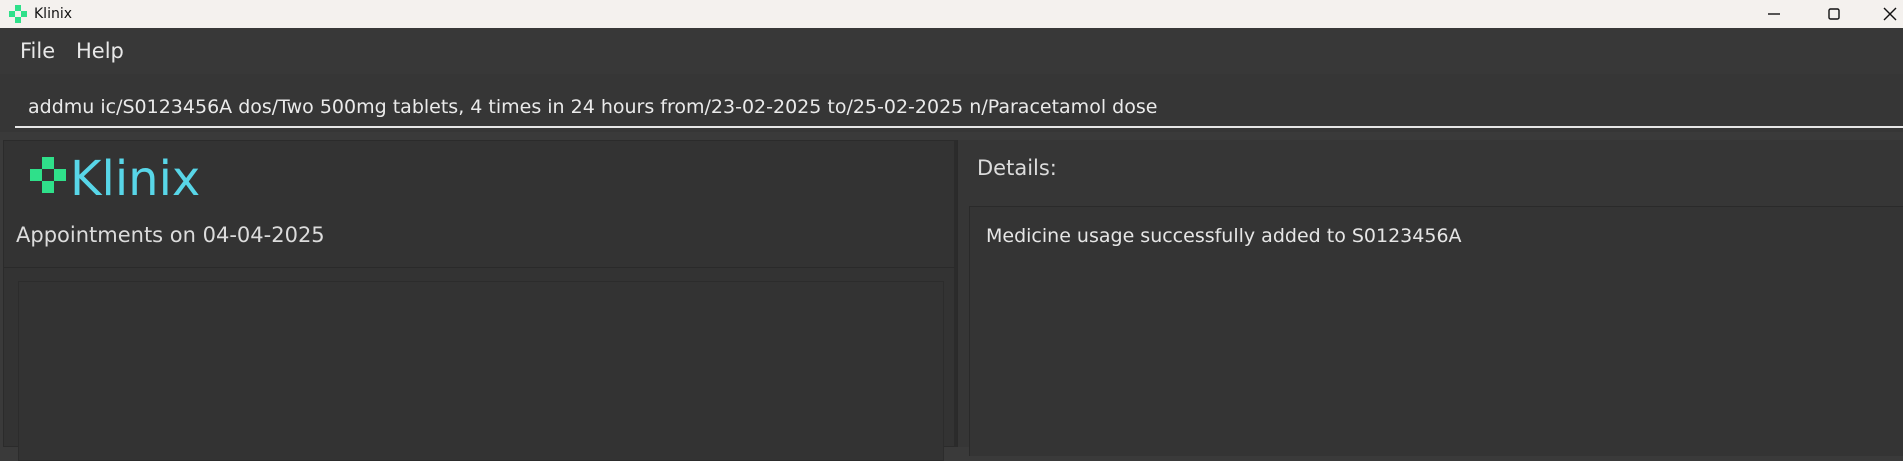  I want to click on maximize-icon, so click(1834, 14).